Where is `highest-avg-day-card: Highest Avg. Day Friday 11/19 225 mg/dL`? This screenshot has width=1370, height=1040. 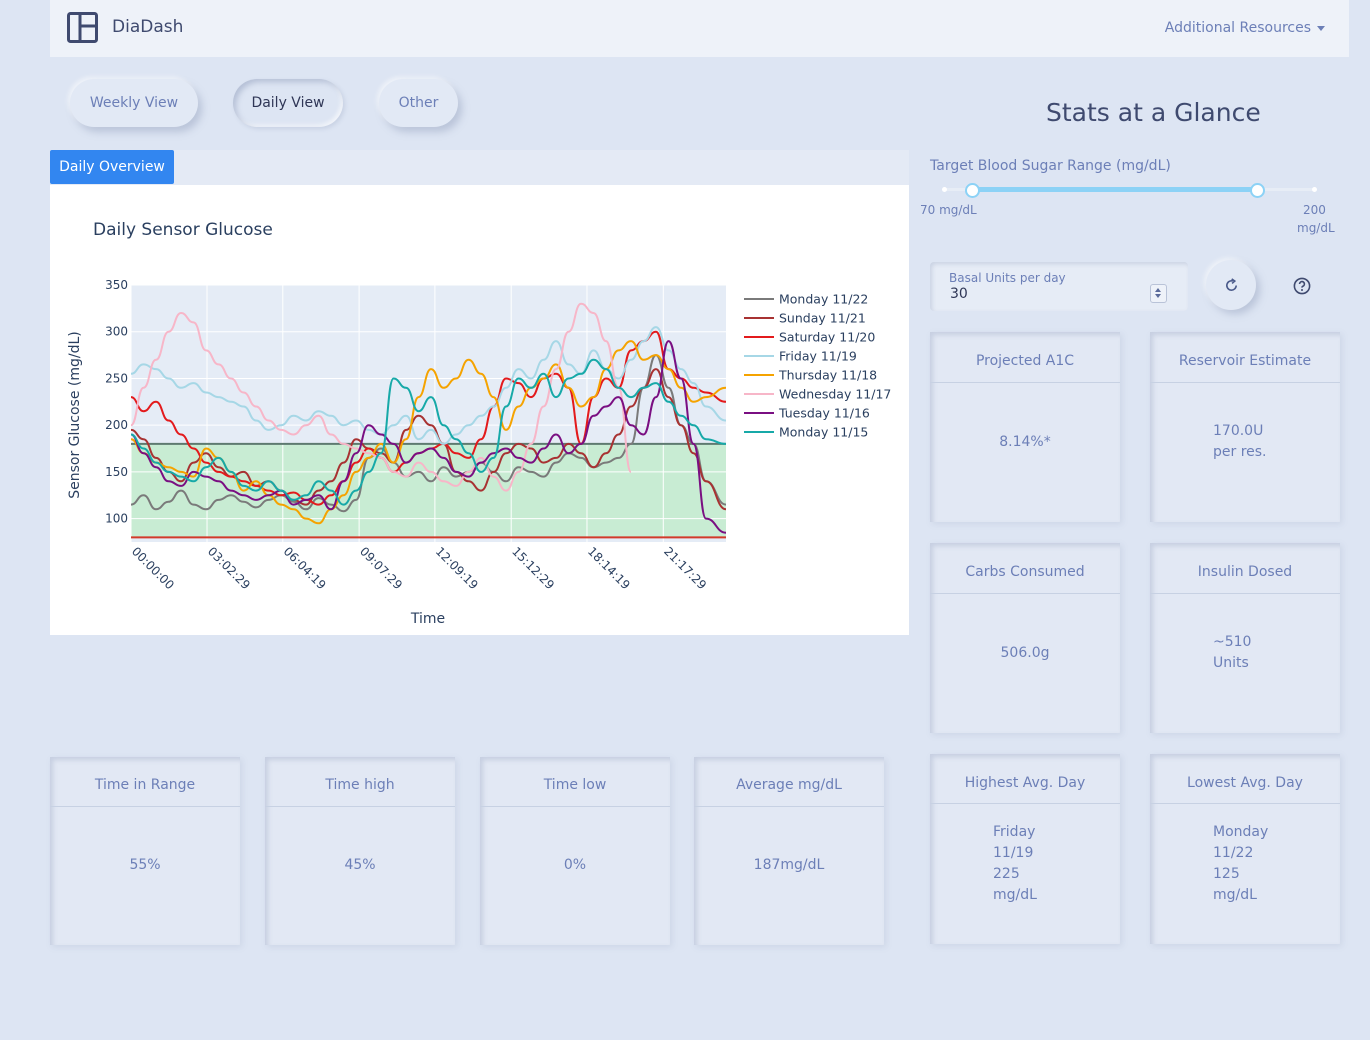 highest-avg-day-card: Highest Avg. Day Friday 11/19 225 mg/dL is located at coordinates (1025, 849).